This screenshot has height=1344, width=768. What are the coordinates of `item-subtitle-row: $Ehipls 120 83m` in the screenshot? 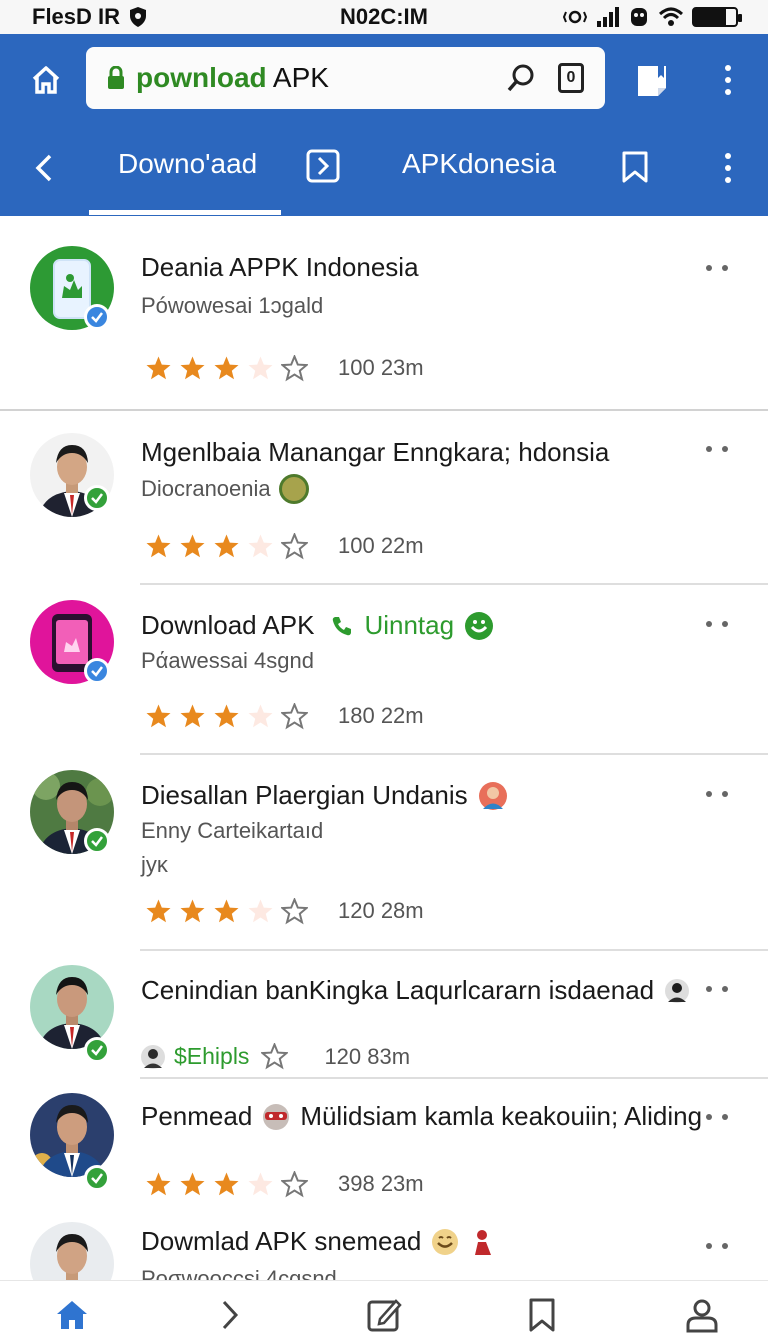 It's located at (275, 1056).